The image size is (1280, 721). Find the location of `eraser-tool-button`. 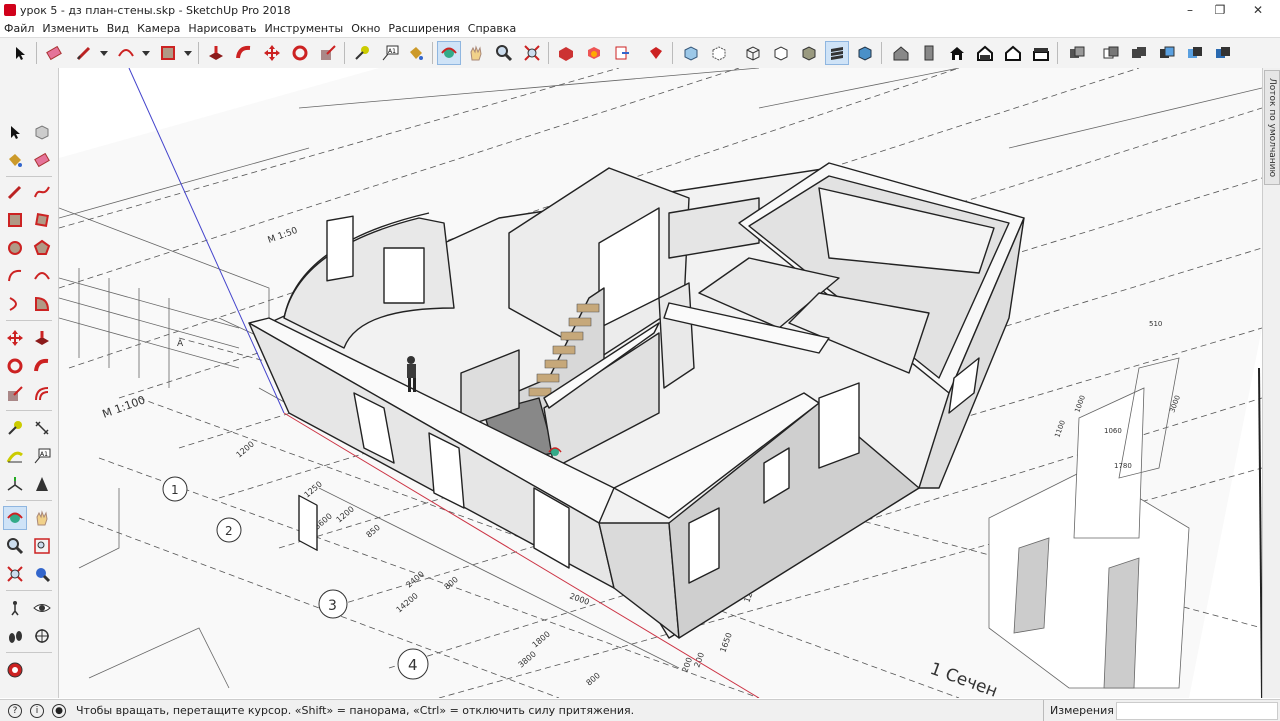

eraser-tool-button is located at coordinates (54, 53).